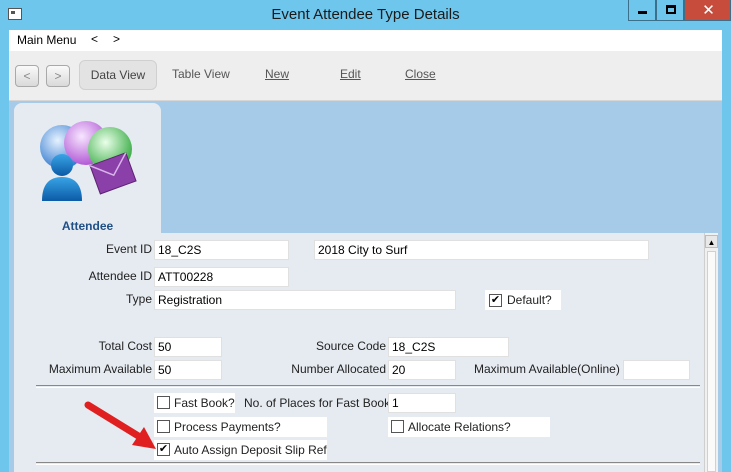 This screenshot has height=472, width=731. Describe the element at coordinates (227, 427) in the screenshot. I see `process-payments-label: Process Payments?` at that location.